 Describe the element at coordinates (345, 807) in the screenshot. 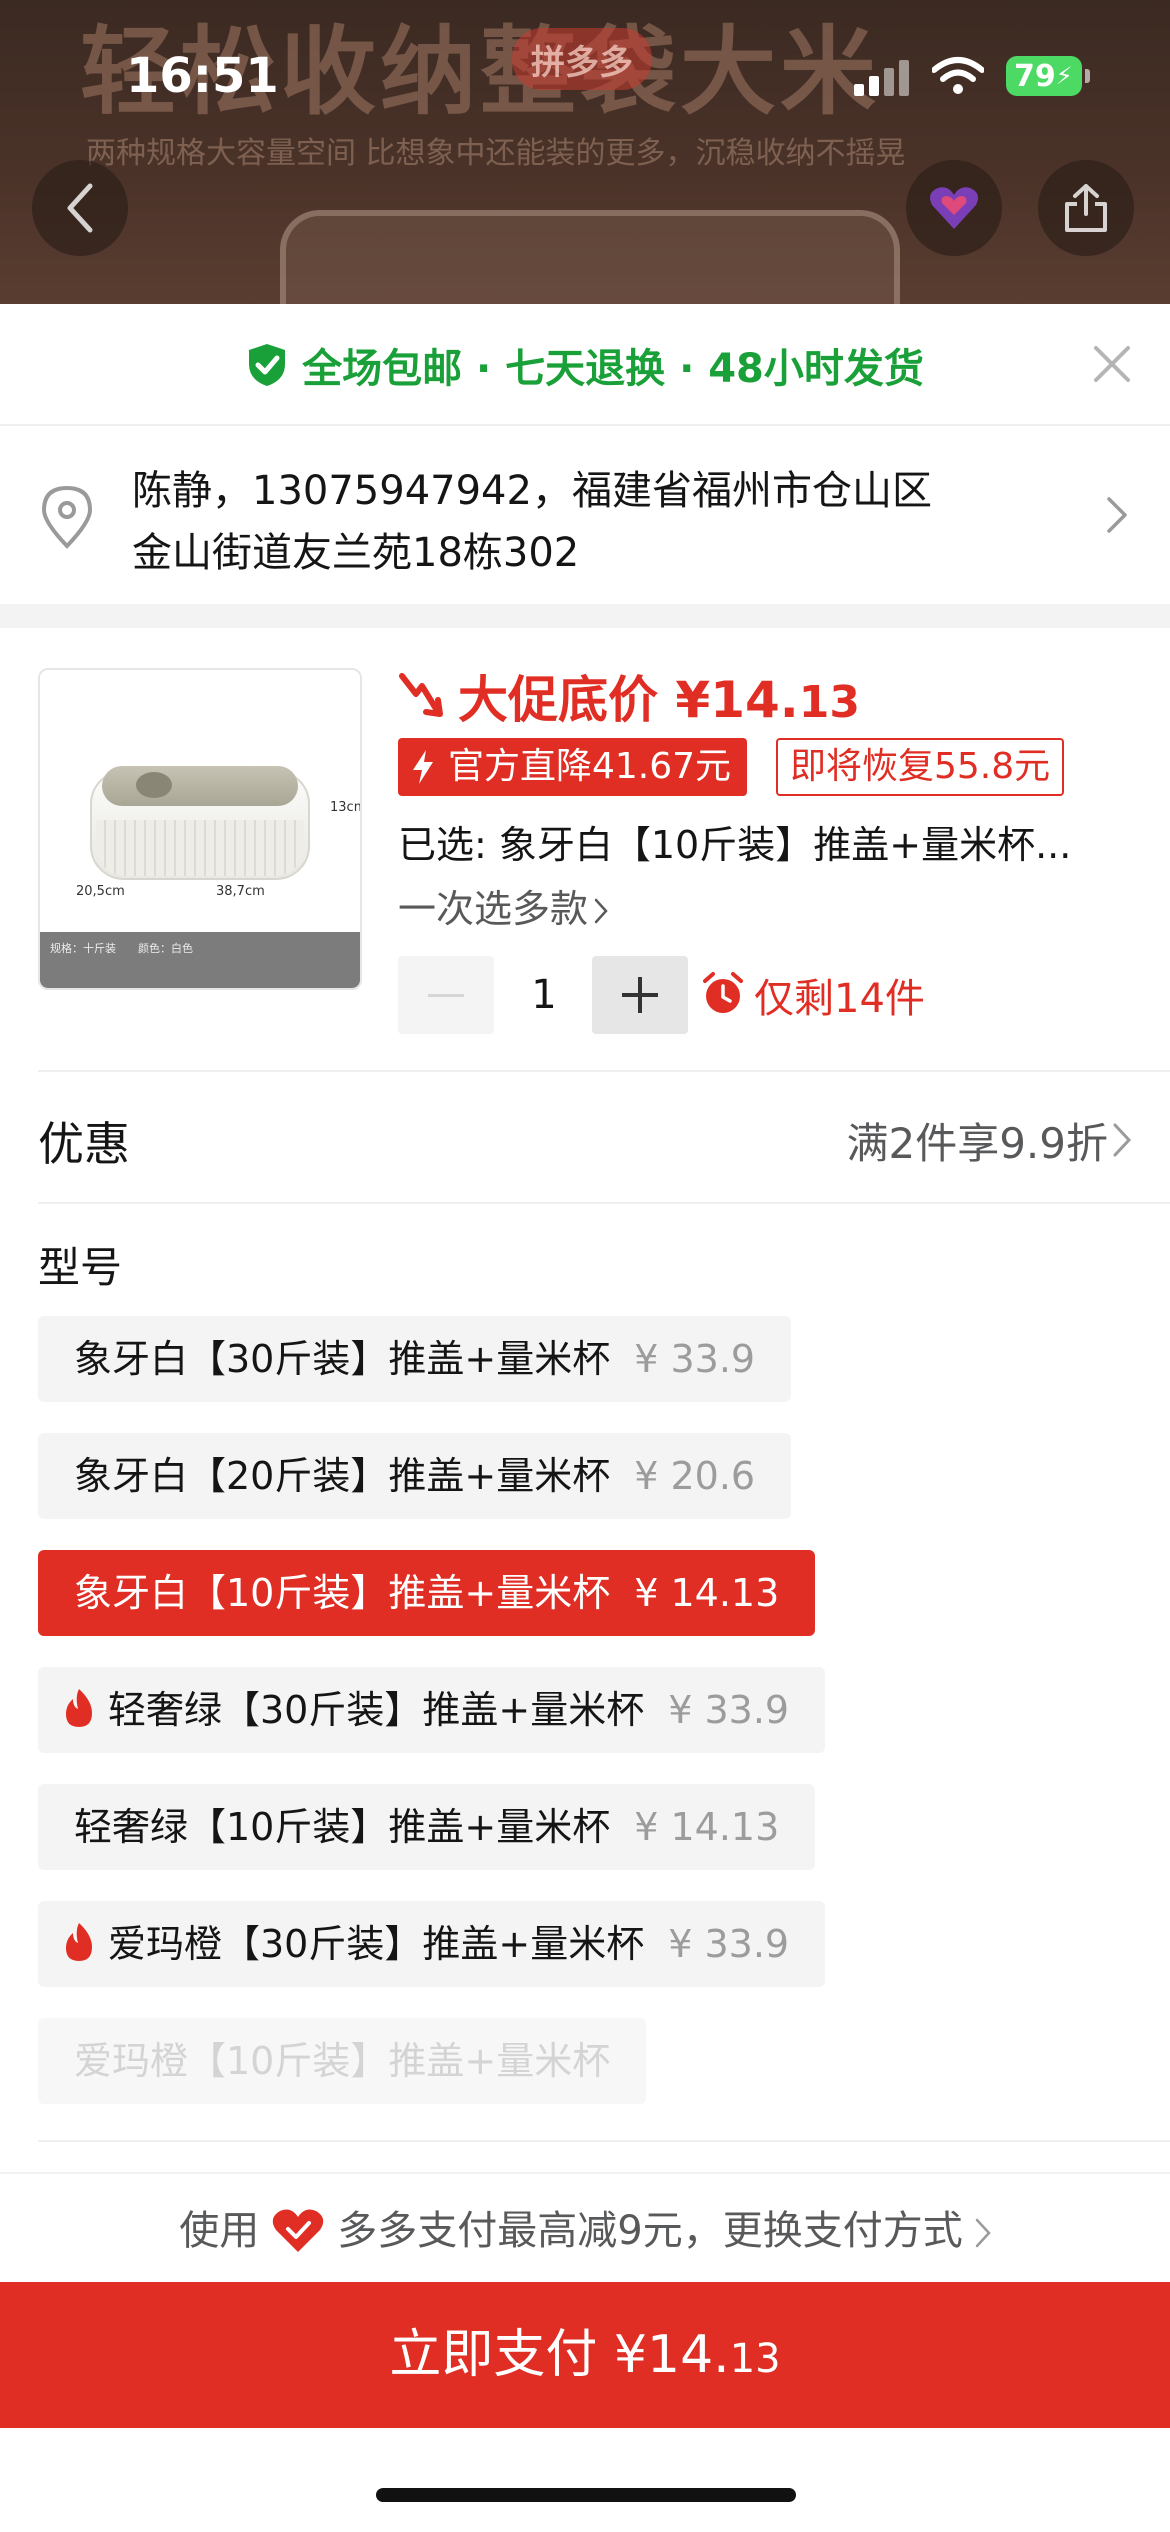

I see `product-dimension-height: 13cm` at that location.